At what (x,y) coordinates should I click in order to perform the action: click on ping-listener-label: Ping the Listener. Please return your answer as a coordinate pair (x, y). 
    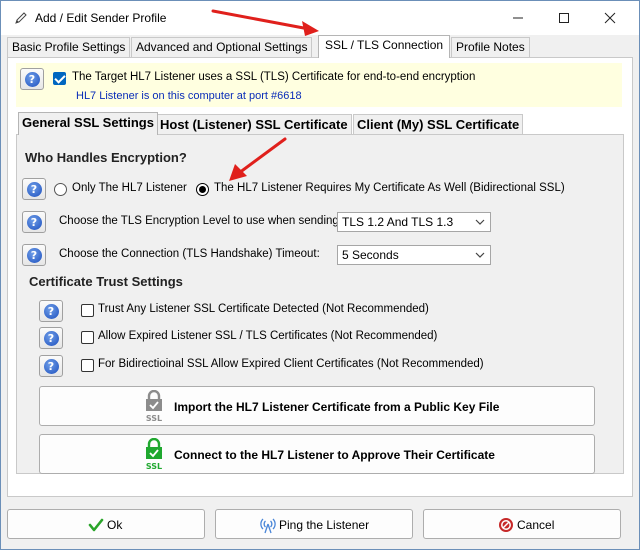
    Looking at the image, I should click on (324, 525).